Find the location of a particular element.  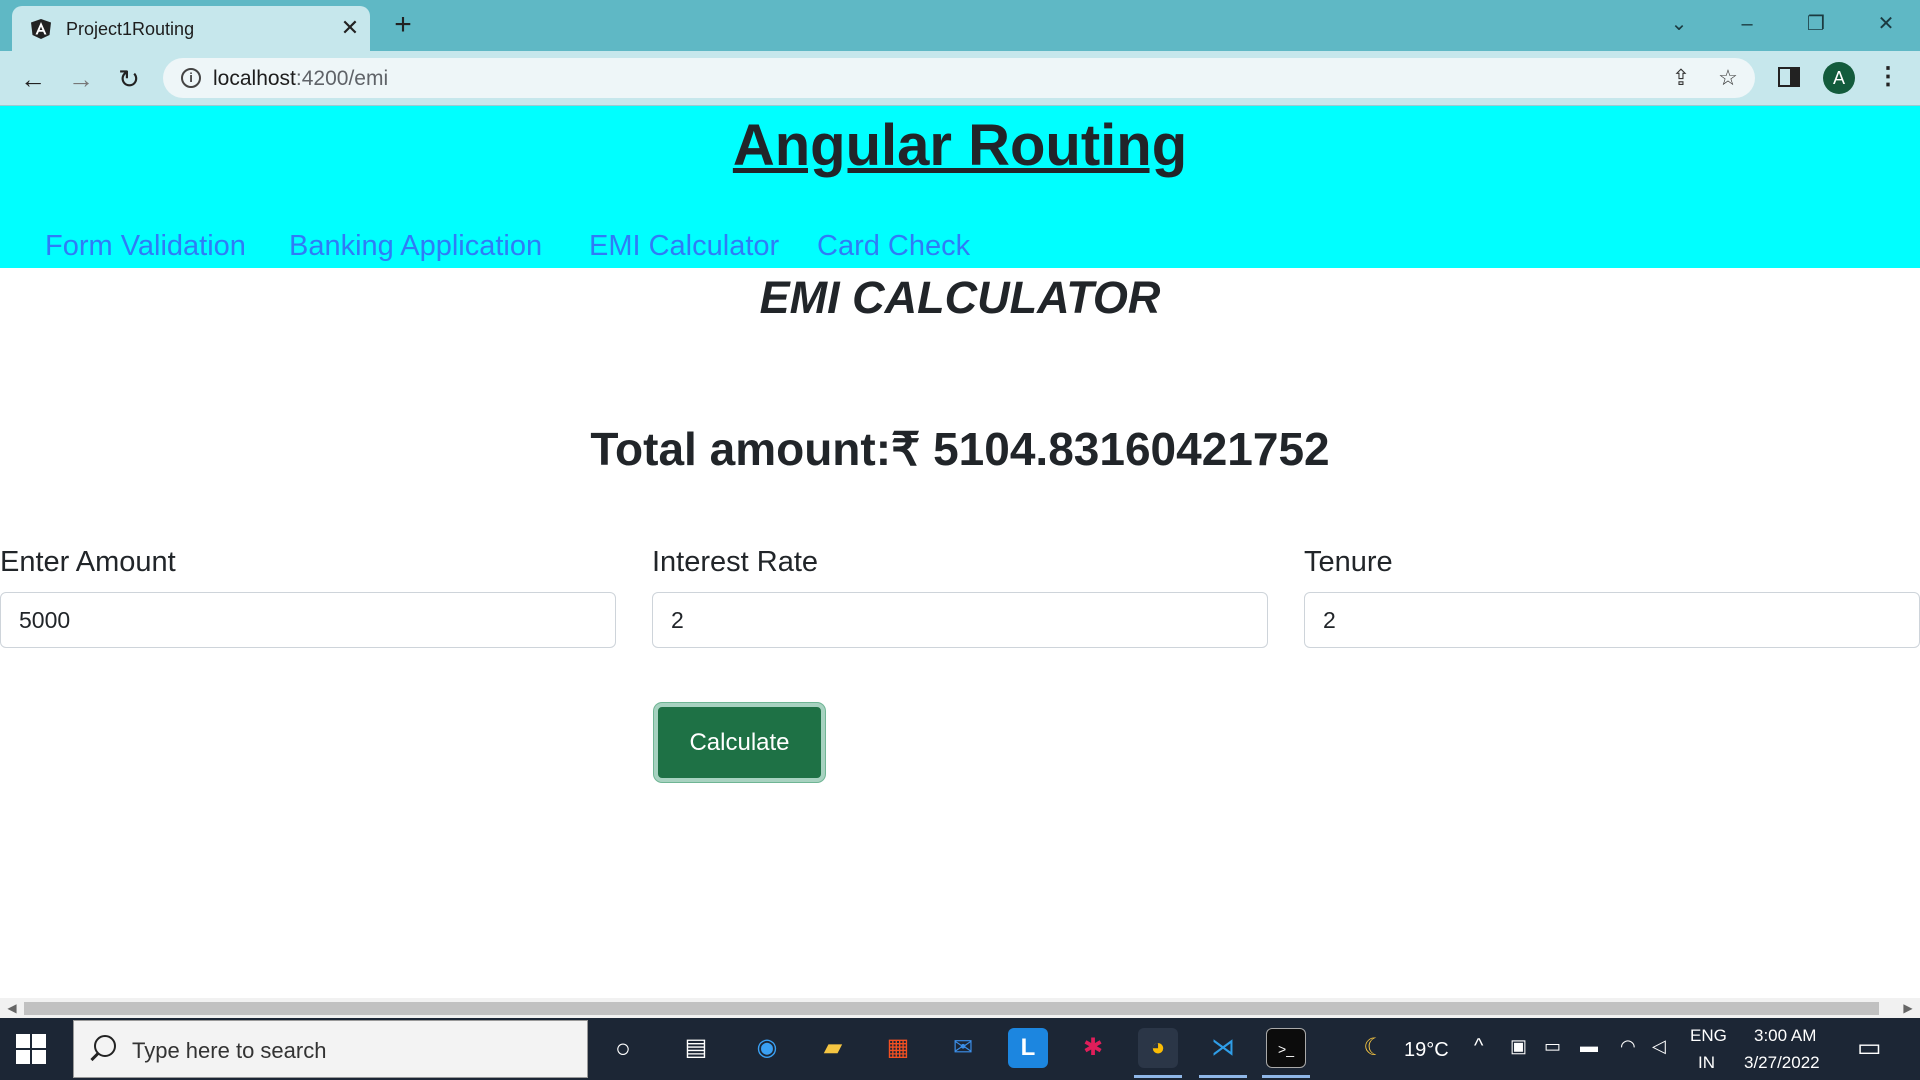

cortana-icon: ○ is located at coordinates (623, 1048).